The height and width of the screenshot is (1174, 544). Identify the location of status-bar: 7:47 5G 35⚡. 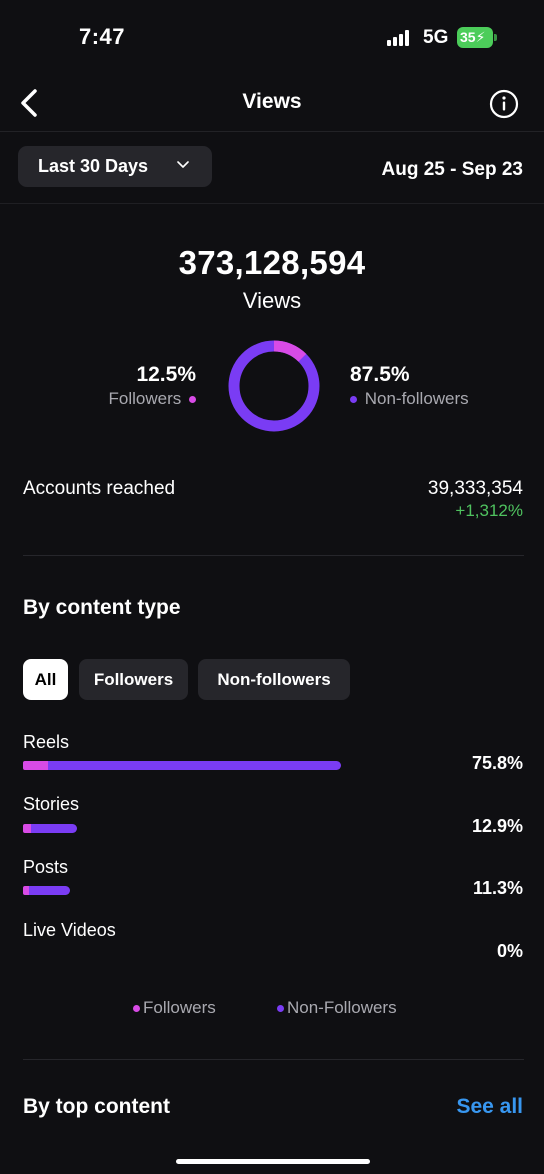
(272, 38).